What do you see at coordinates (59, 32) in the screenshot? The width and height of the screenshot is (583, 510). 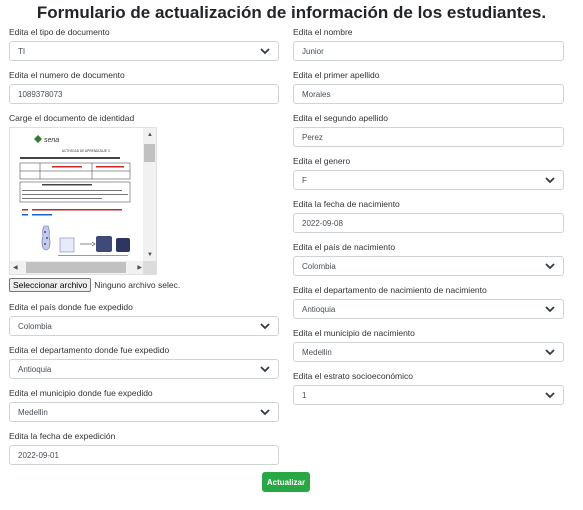 I see `doc-type-label: Edita el tipo de documento` at bounding box center [59, 32].